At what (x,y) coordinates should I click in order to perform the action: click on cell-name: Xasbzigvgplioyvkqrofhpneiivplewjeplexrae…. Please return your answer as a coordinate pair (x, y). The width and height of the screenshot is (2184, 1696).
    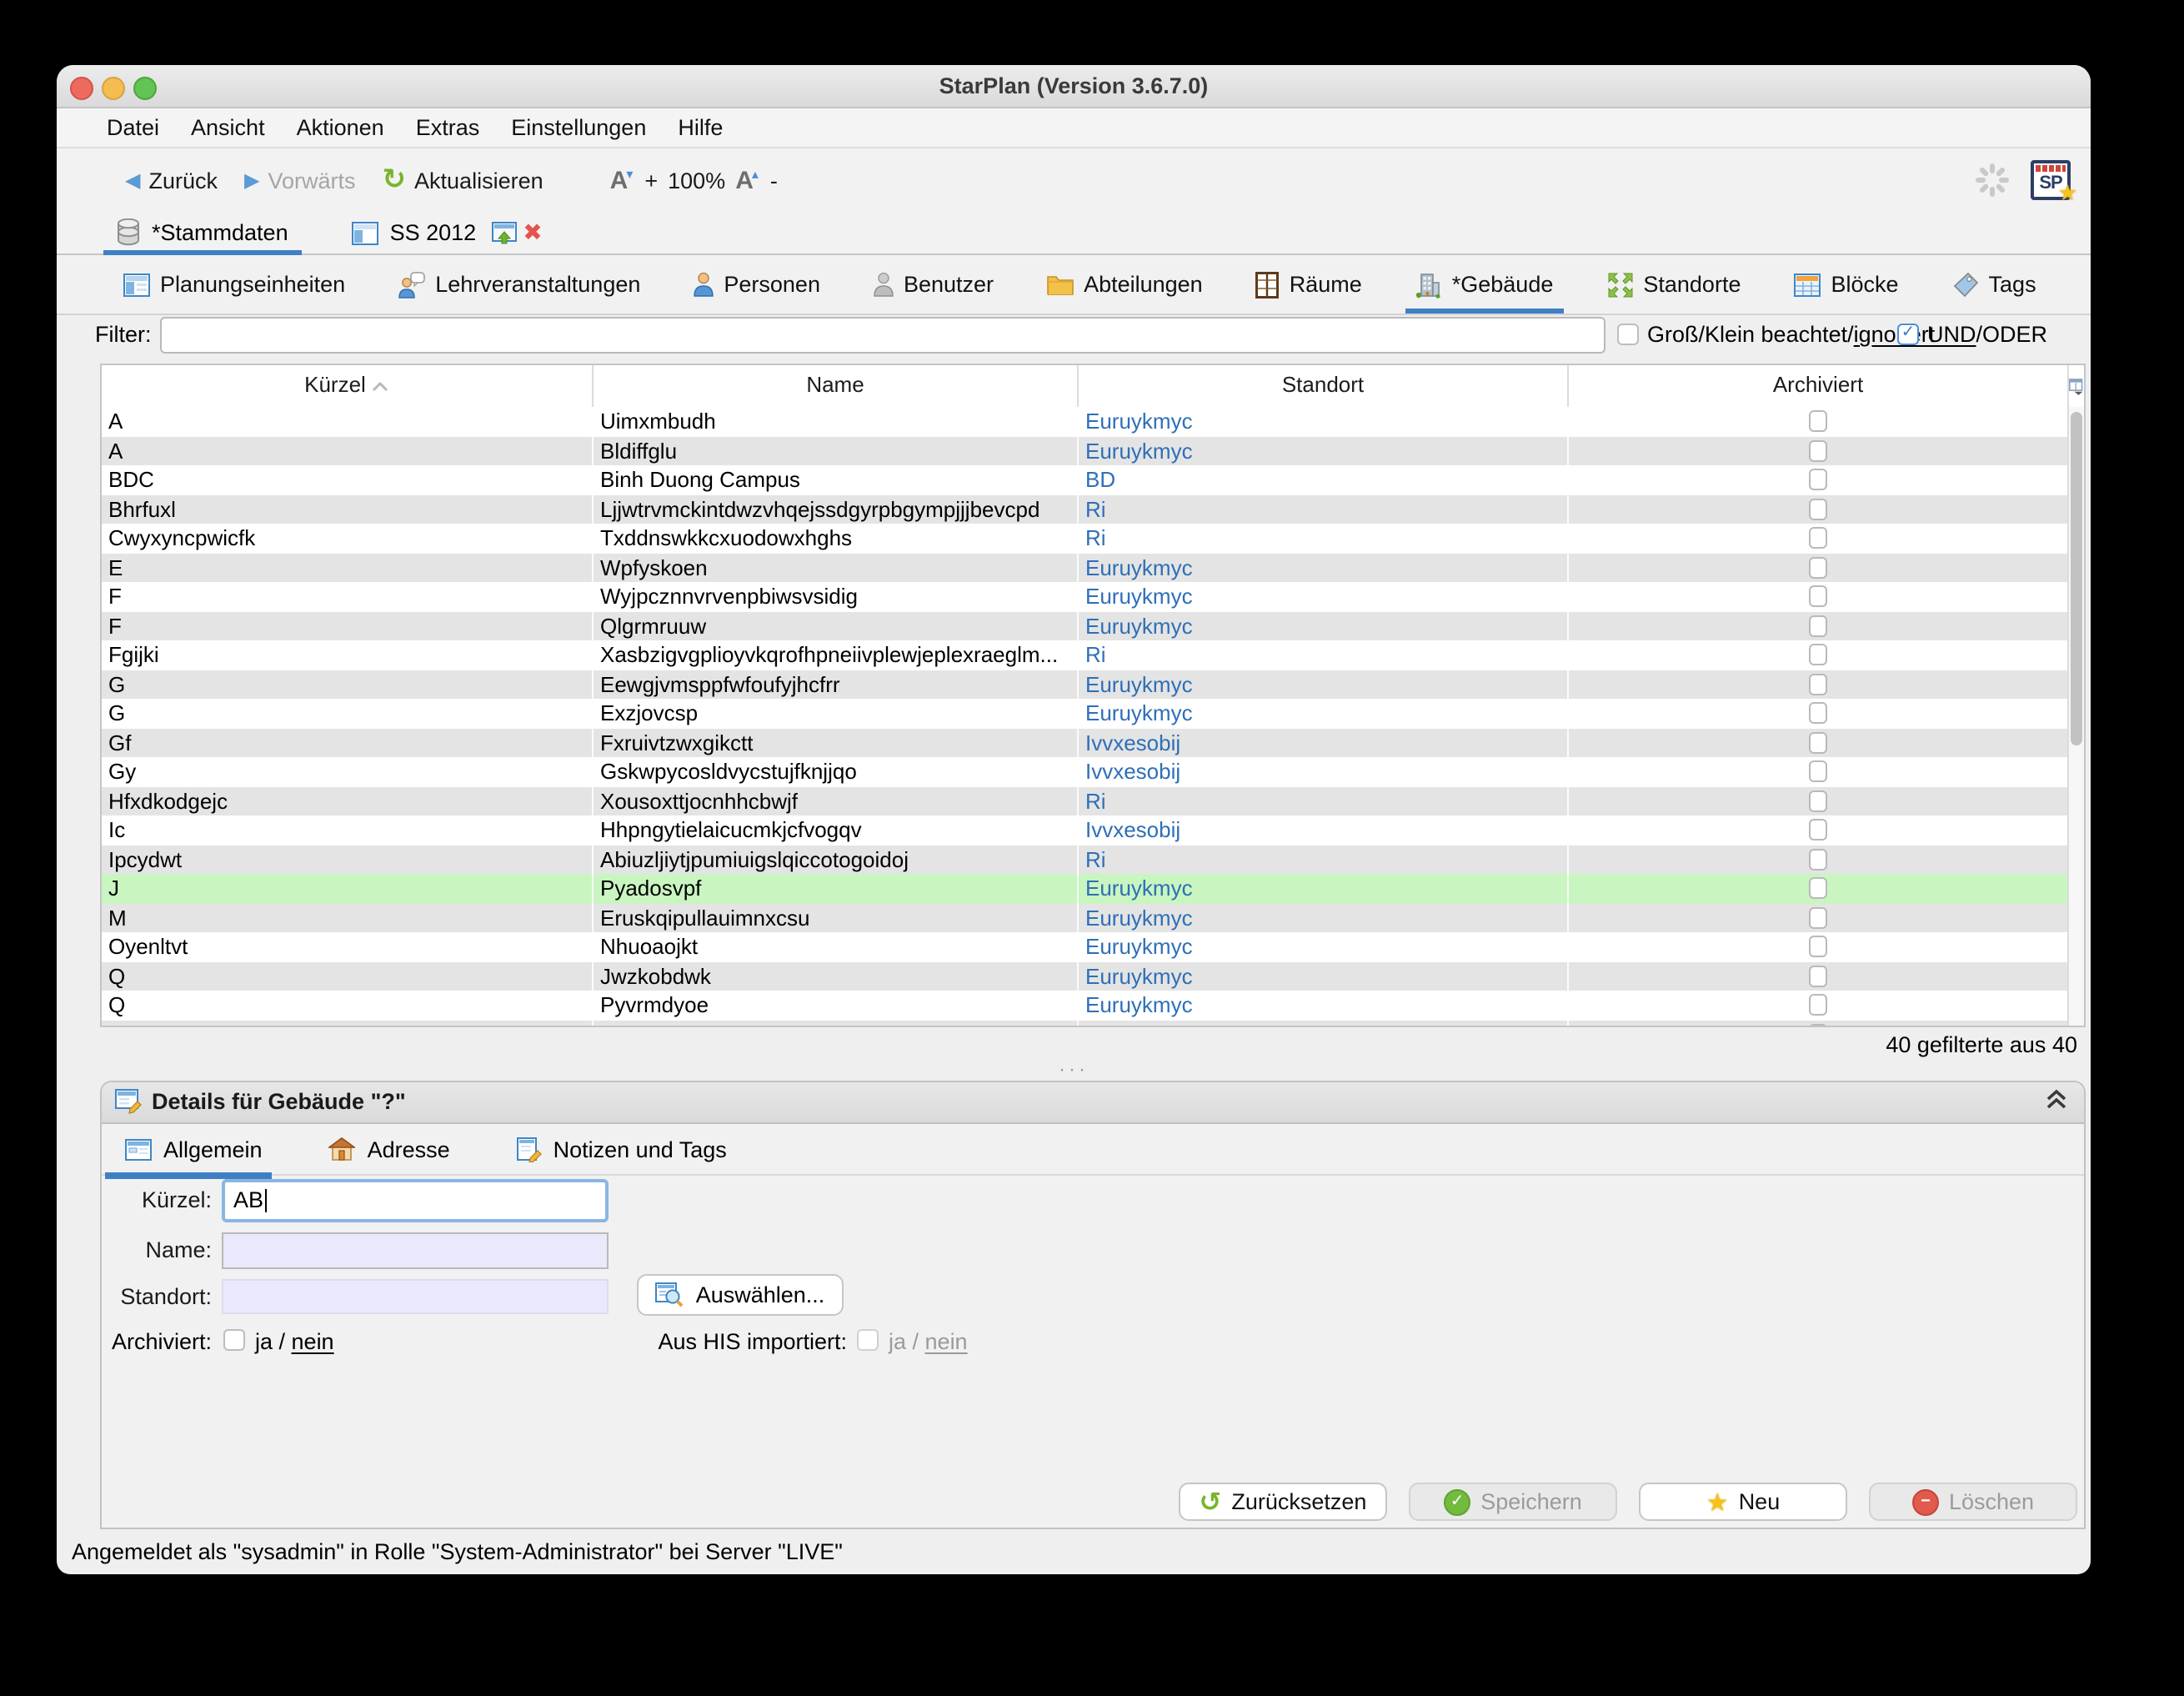
    Looking at the image, I should click on (836, 655).